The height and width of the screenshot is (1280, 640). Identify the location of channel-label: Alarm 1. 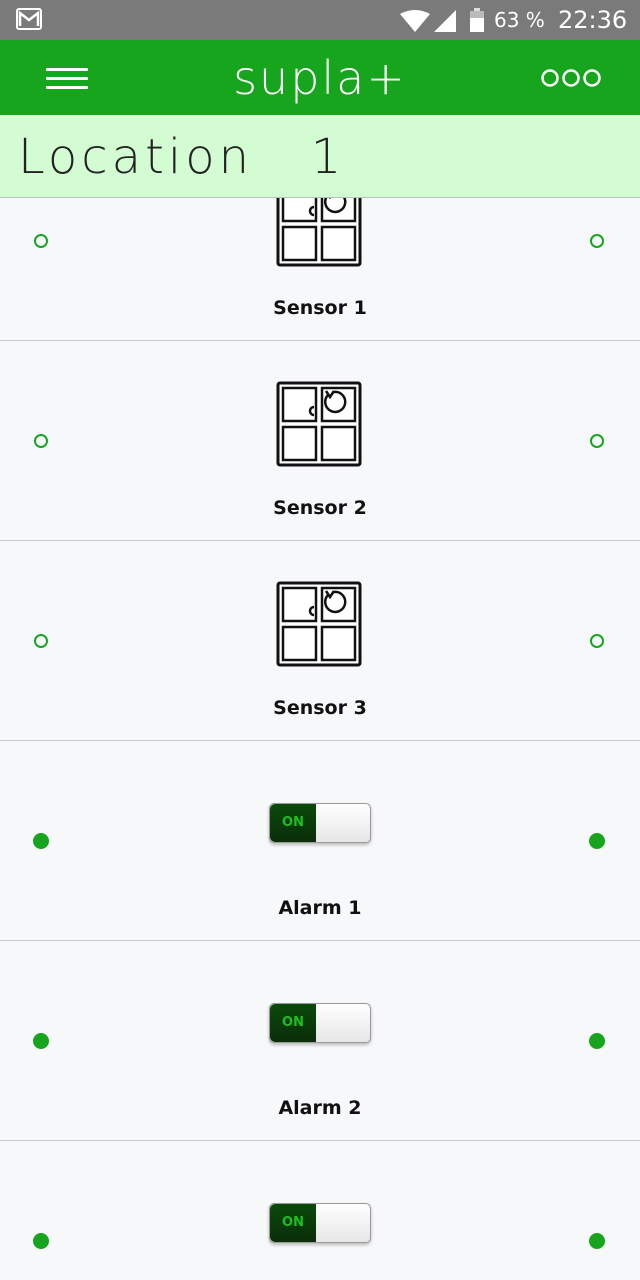
(320, 908).